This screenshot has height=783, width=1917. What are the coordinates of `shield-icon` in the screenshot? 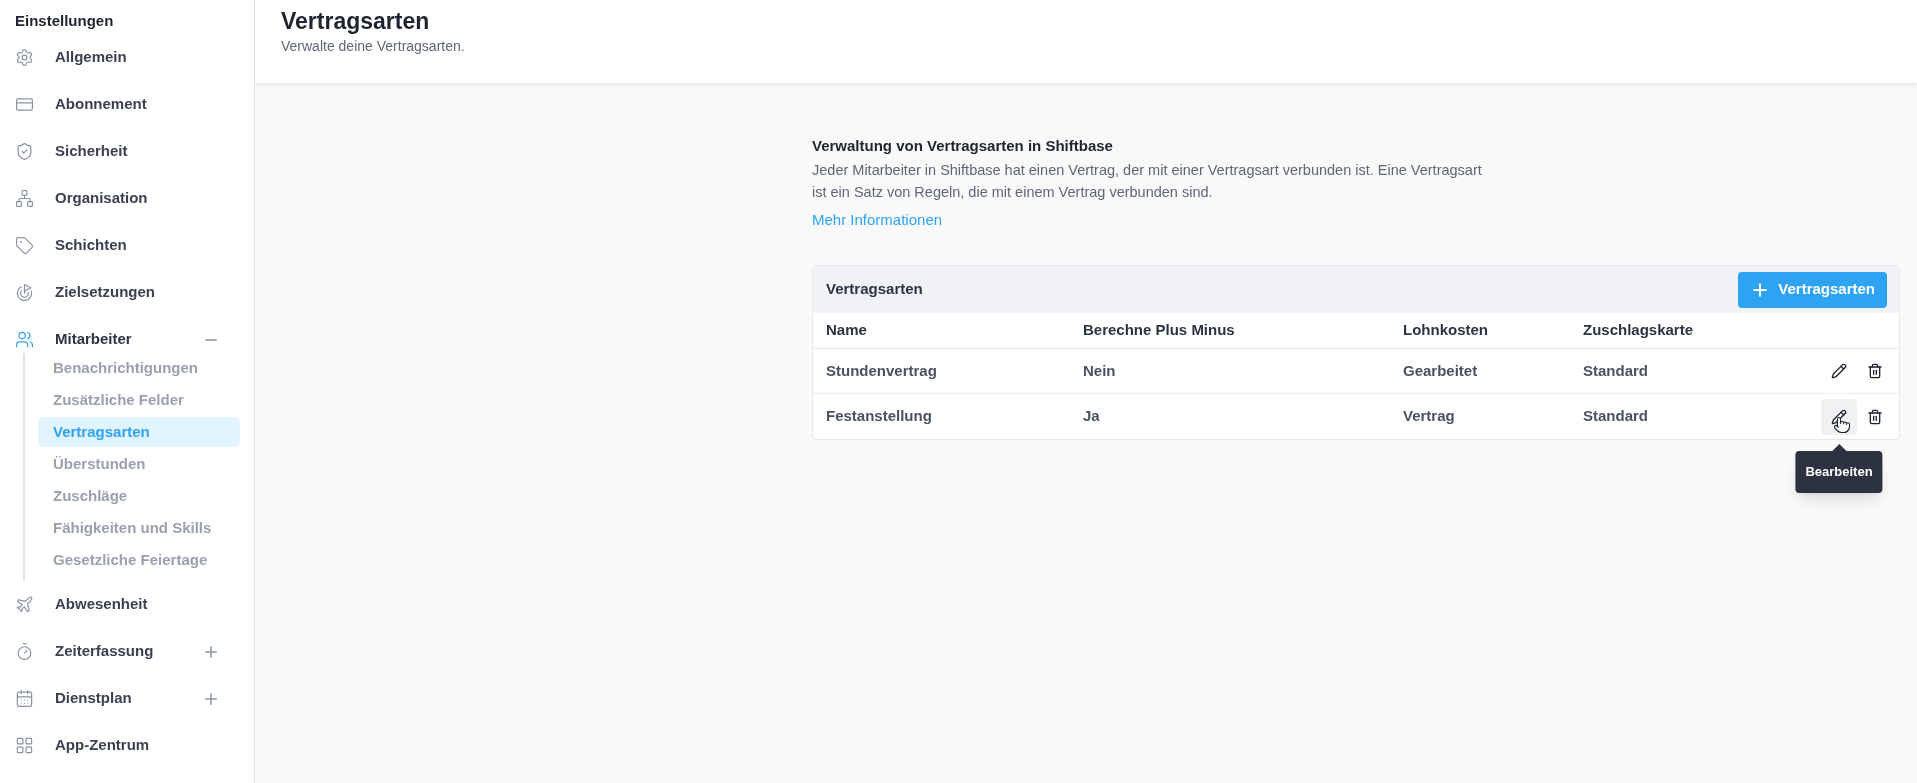 It's located at (24, 151).